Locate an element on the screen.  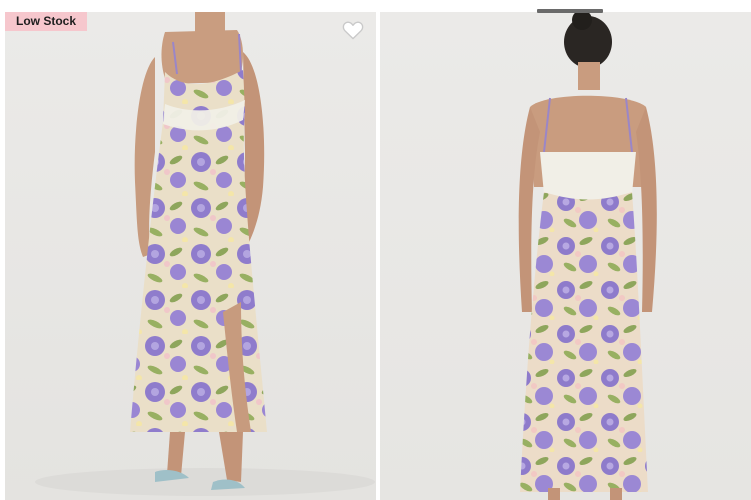
wishlist-button is located at coordinates (353, 30).